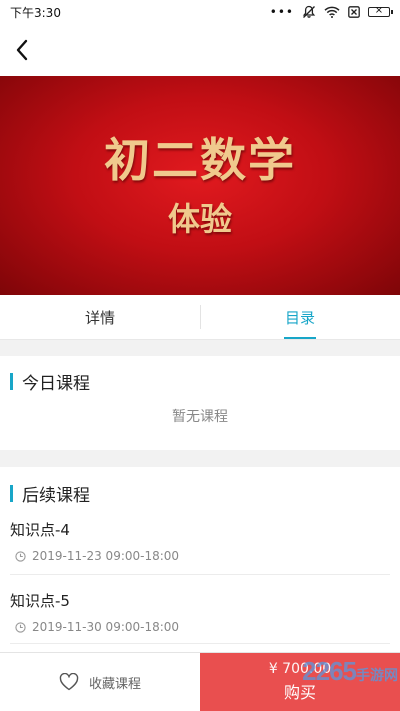 Image resolution: width=400 pixels, height=711 pixels. Describe the element at coordinates (40, 601) in the screenshot. I see `course-item-title: 知识点-5` at that location.